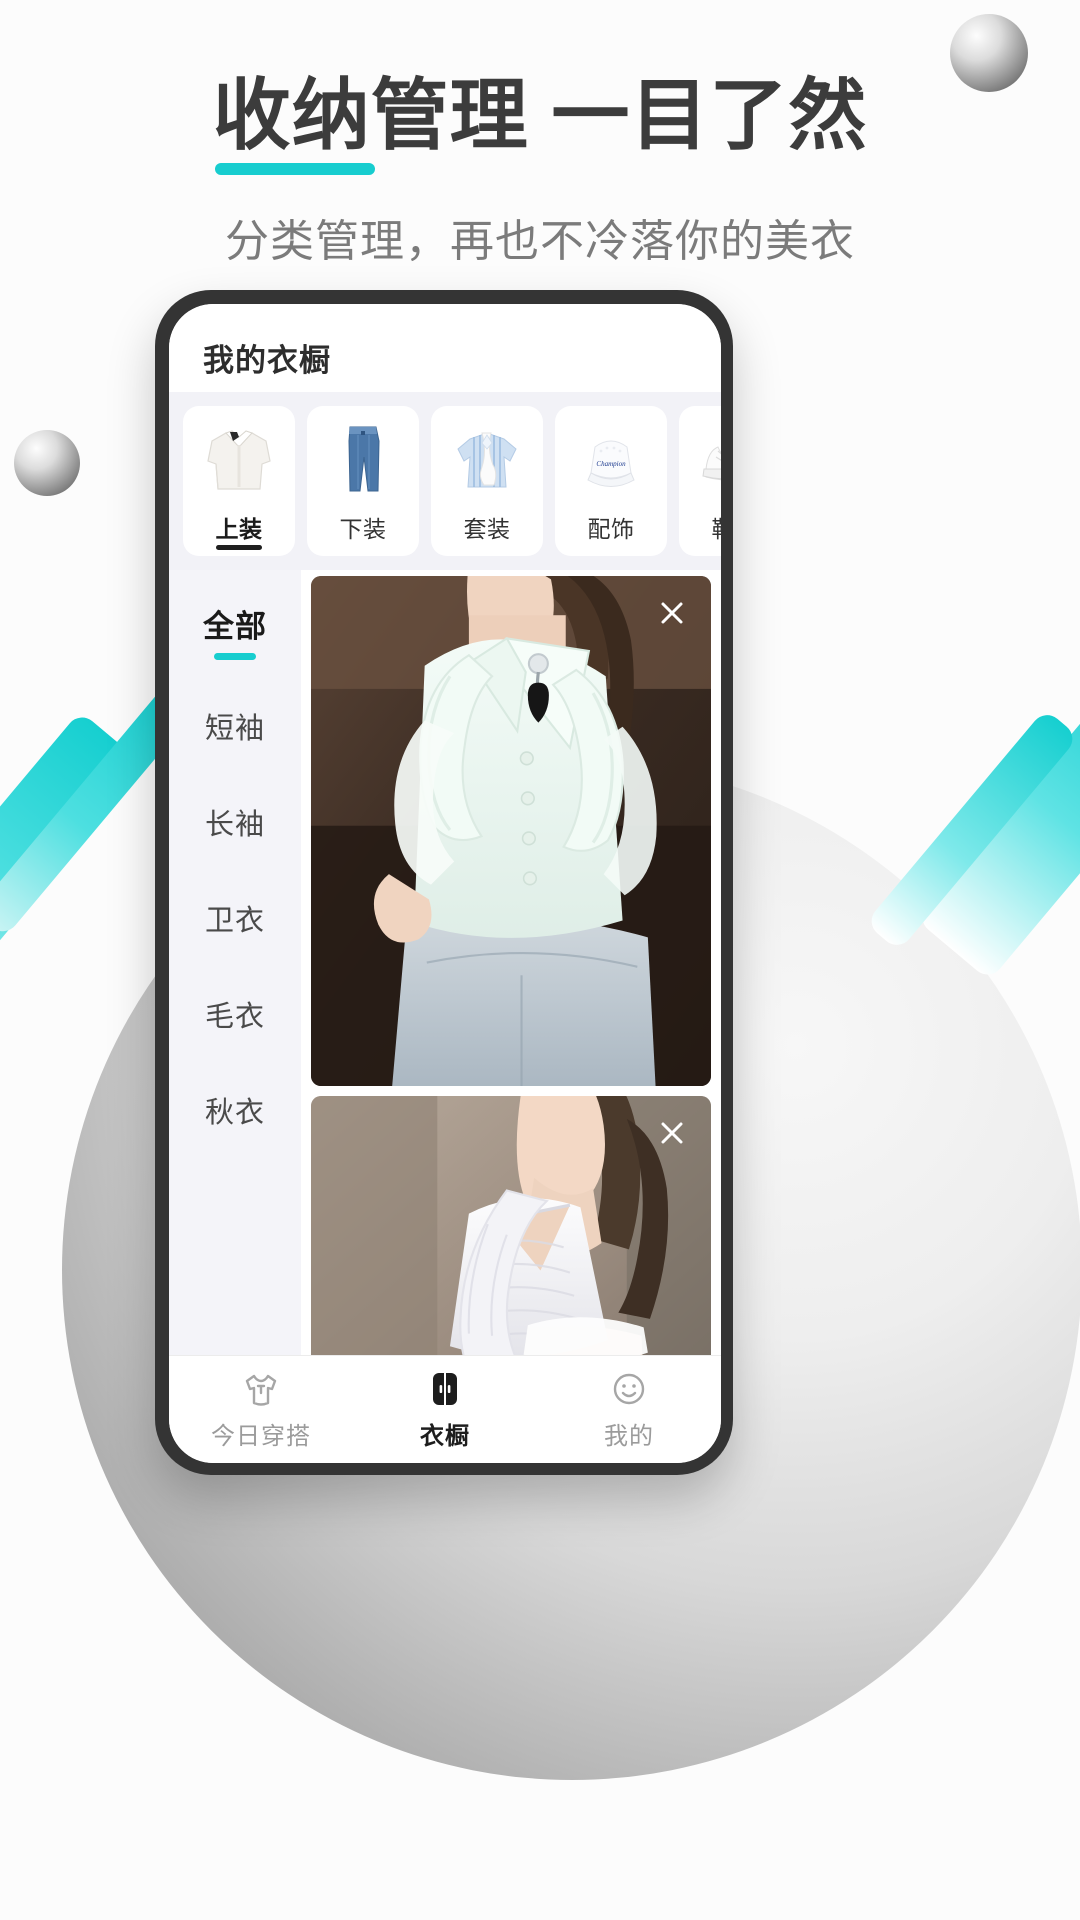 Image resolution: width=1080 pixels, height=1920 pixels. I want to click on promo-headline: 收纳管理 一目了然, so click(540, 123).